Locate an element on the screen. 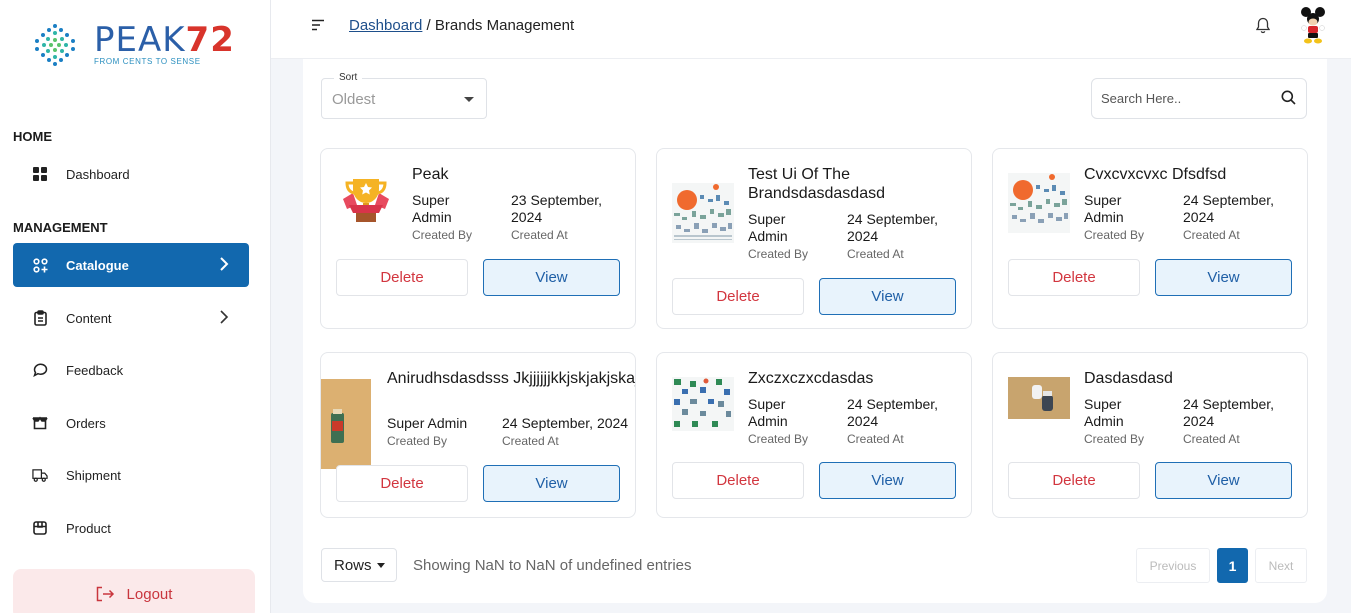 The width and height of the screenshot is (1351, 613). breadcrumb: Dashboard / Brands Management is located at coordinates (461, 25).